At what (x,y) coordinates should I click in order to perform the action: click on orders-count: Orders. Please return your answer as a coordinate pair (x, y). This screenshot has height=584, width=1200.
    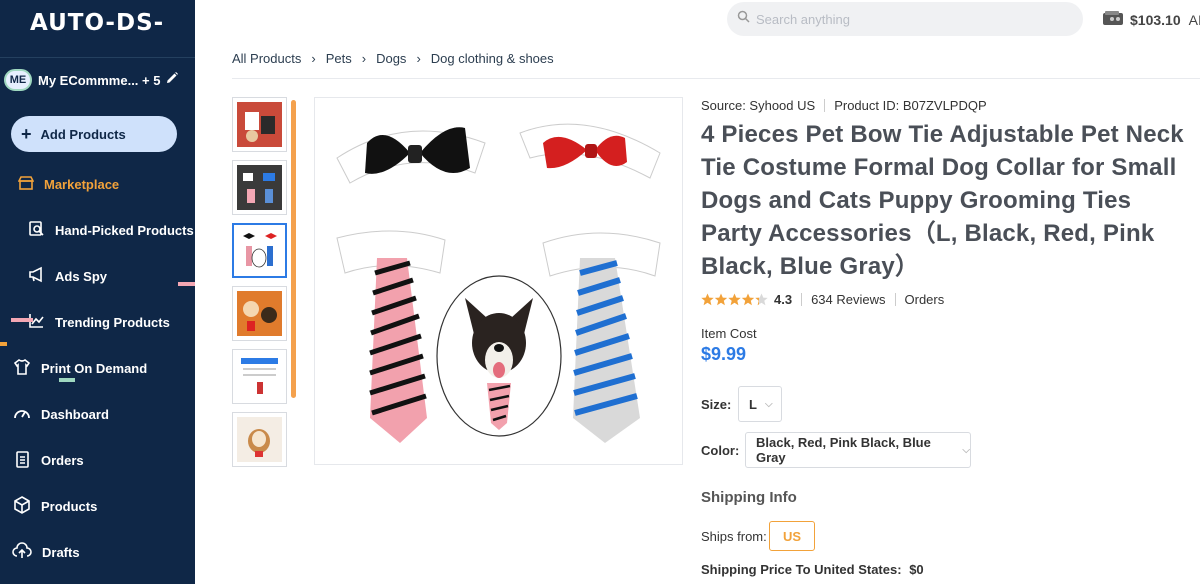
    Looking at the image, I should click on (924, 299).